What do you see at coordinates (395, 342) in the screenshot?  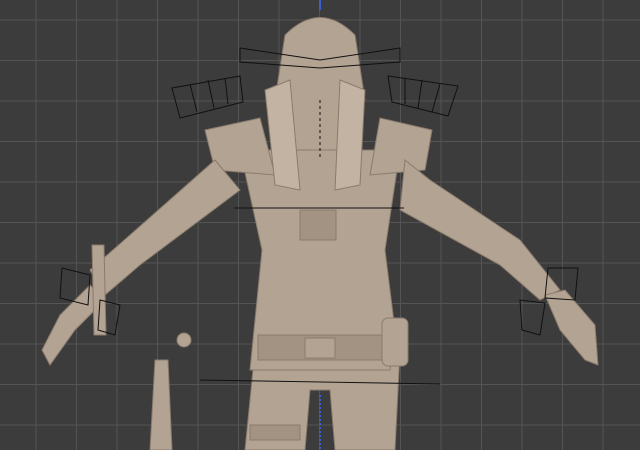 I see `model-holster` at bounding box center [395, 342].